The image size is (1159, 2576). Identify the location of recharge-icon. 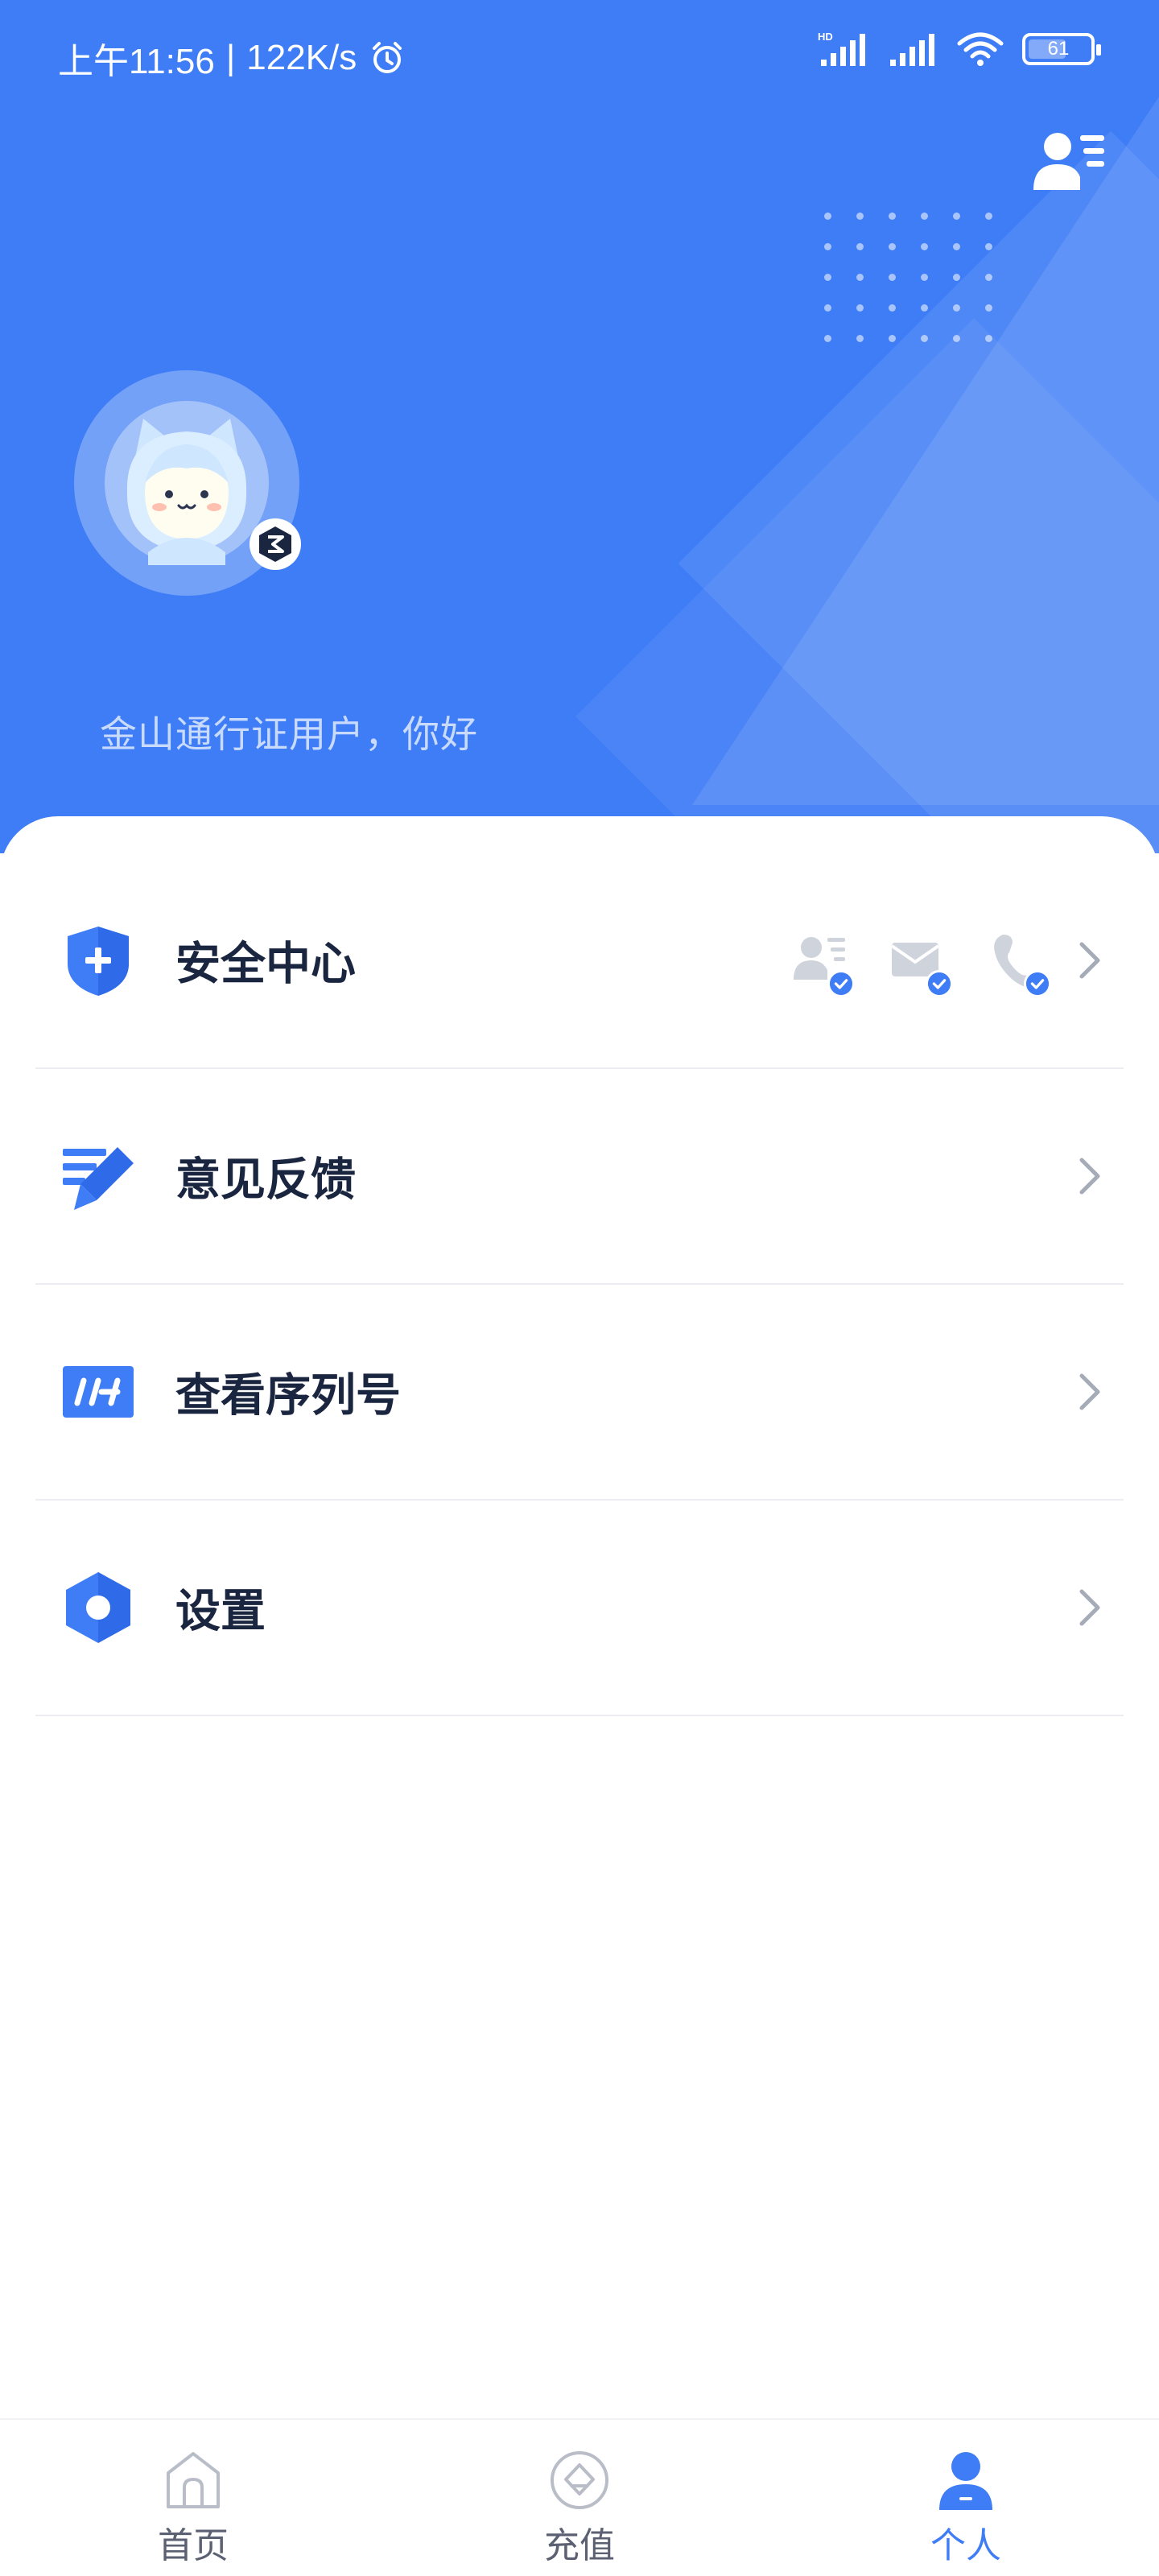
(579, 2480).